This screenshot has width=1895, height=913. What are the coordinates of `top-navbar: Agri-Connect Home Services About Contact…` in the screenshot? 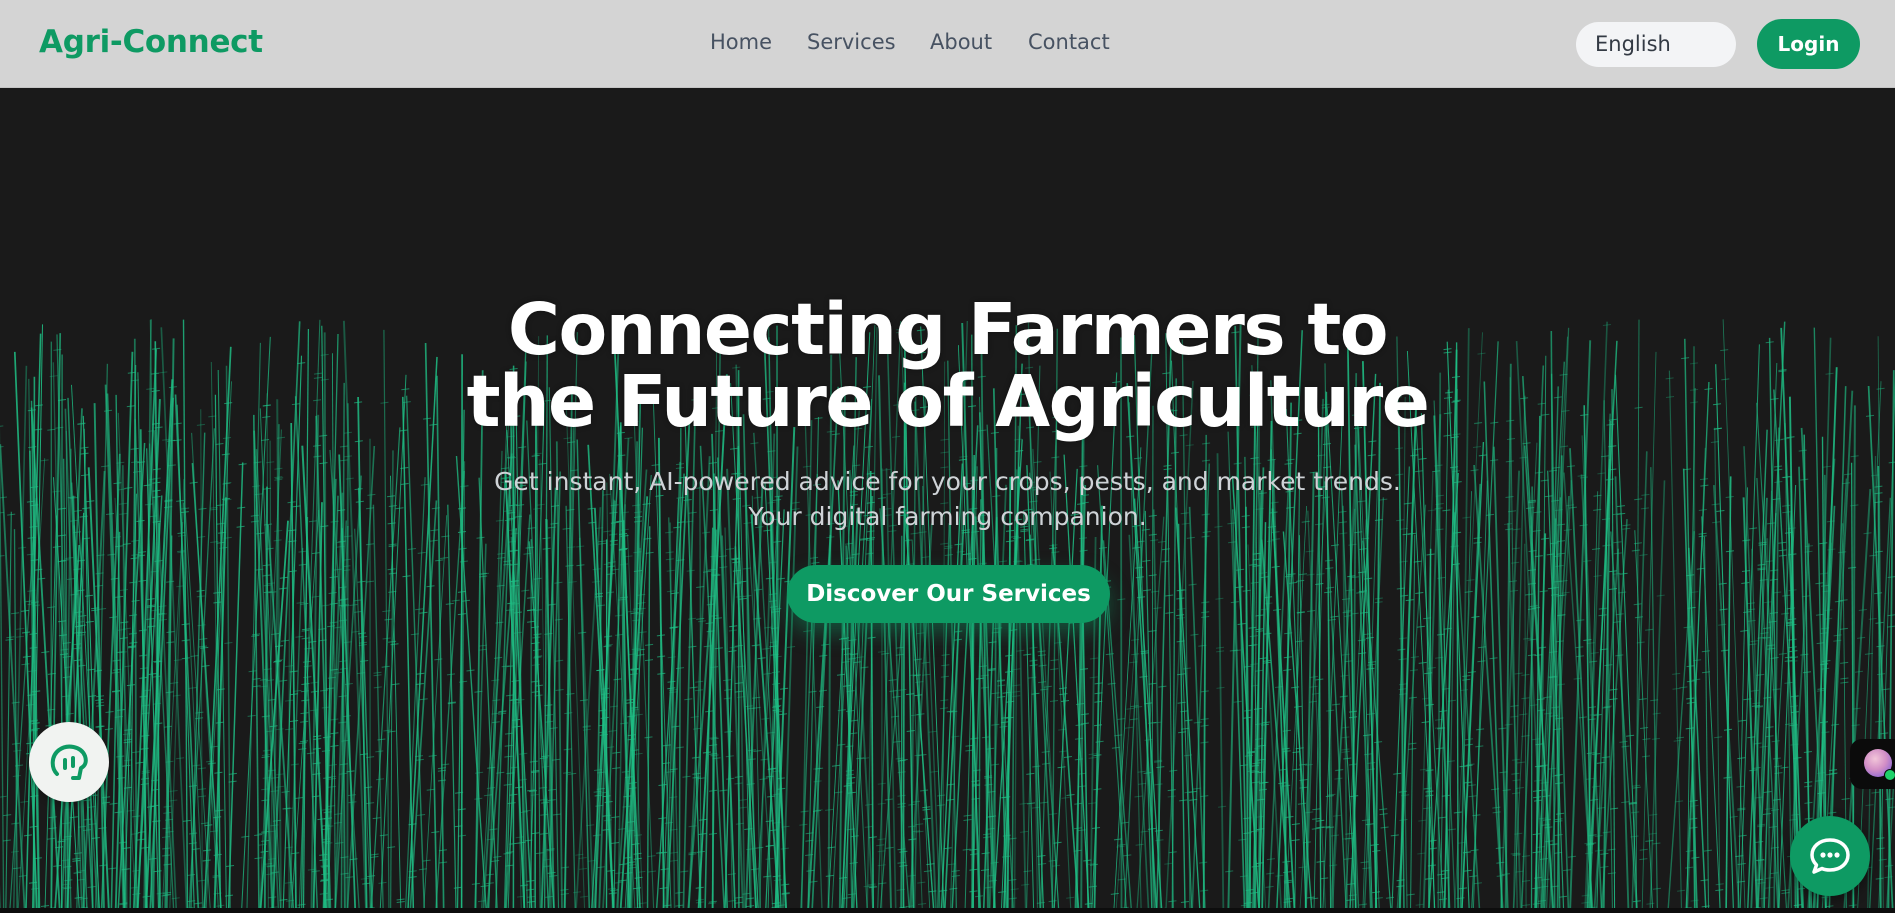 It's located at (947, 44).